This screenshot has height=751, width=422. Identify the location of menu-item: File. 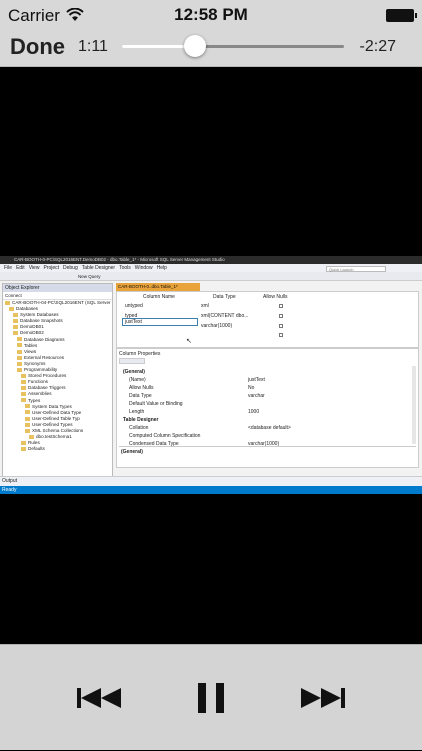
(8, 268).